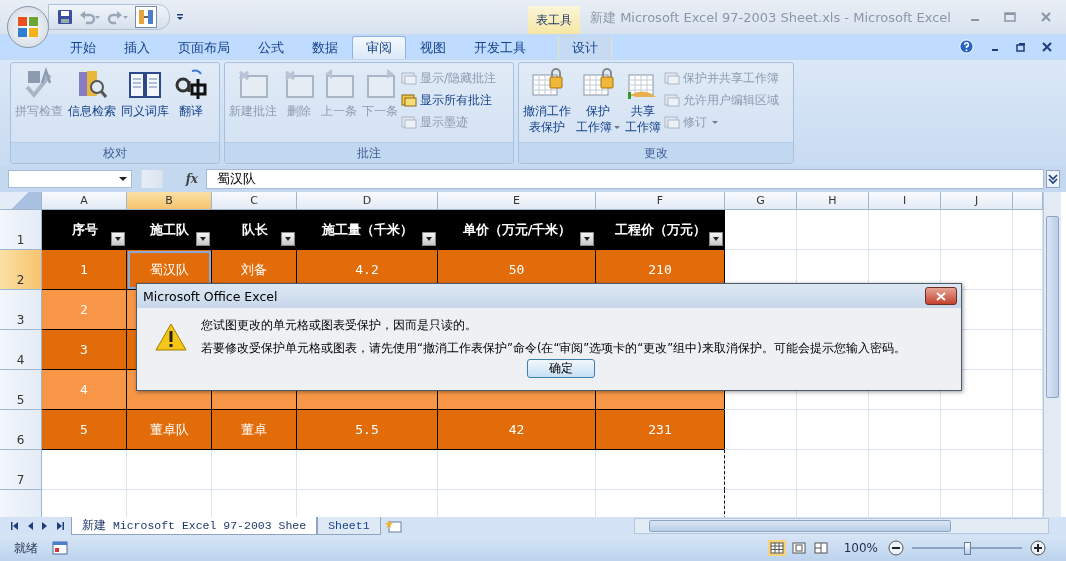  I want to click on ribbon-button: 显示所有批注, so click(449, 100).